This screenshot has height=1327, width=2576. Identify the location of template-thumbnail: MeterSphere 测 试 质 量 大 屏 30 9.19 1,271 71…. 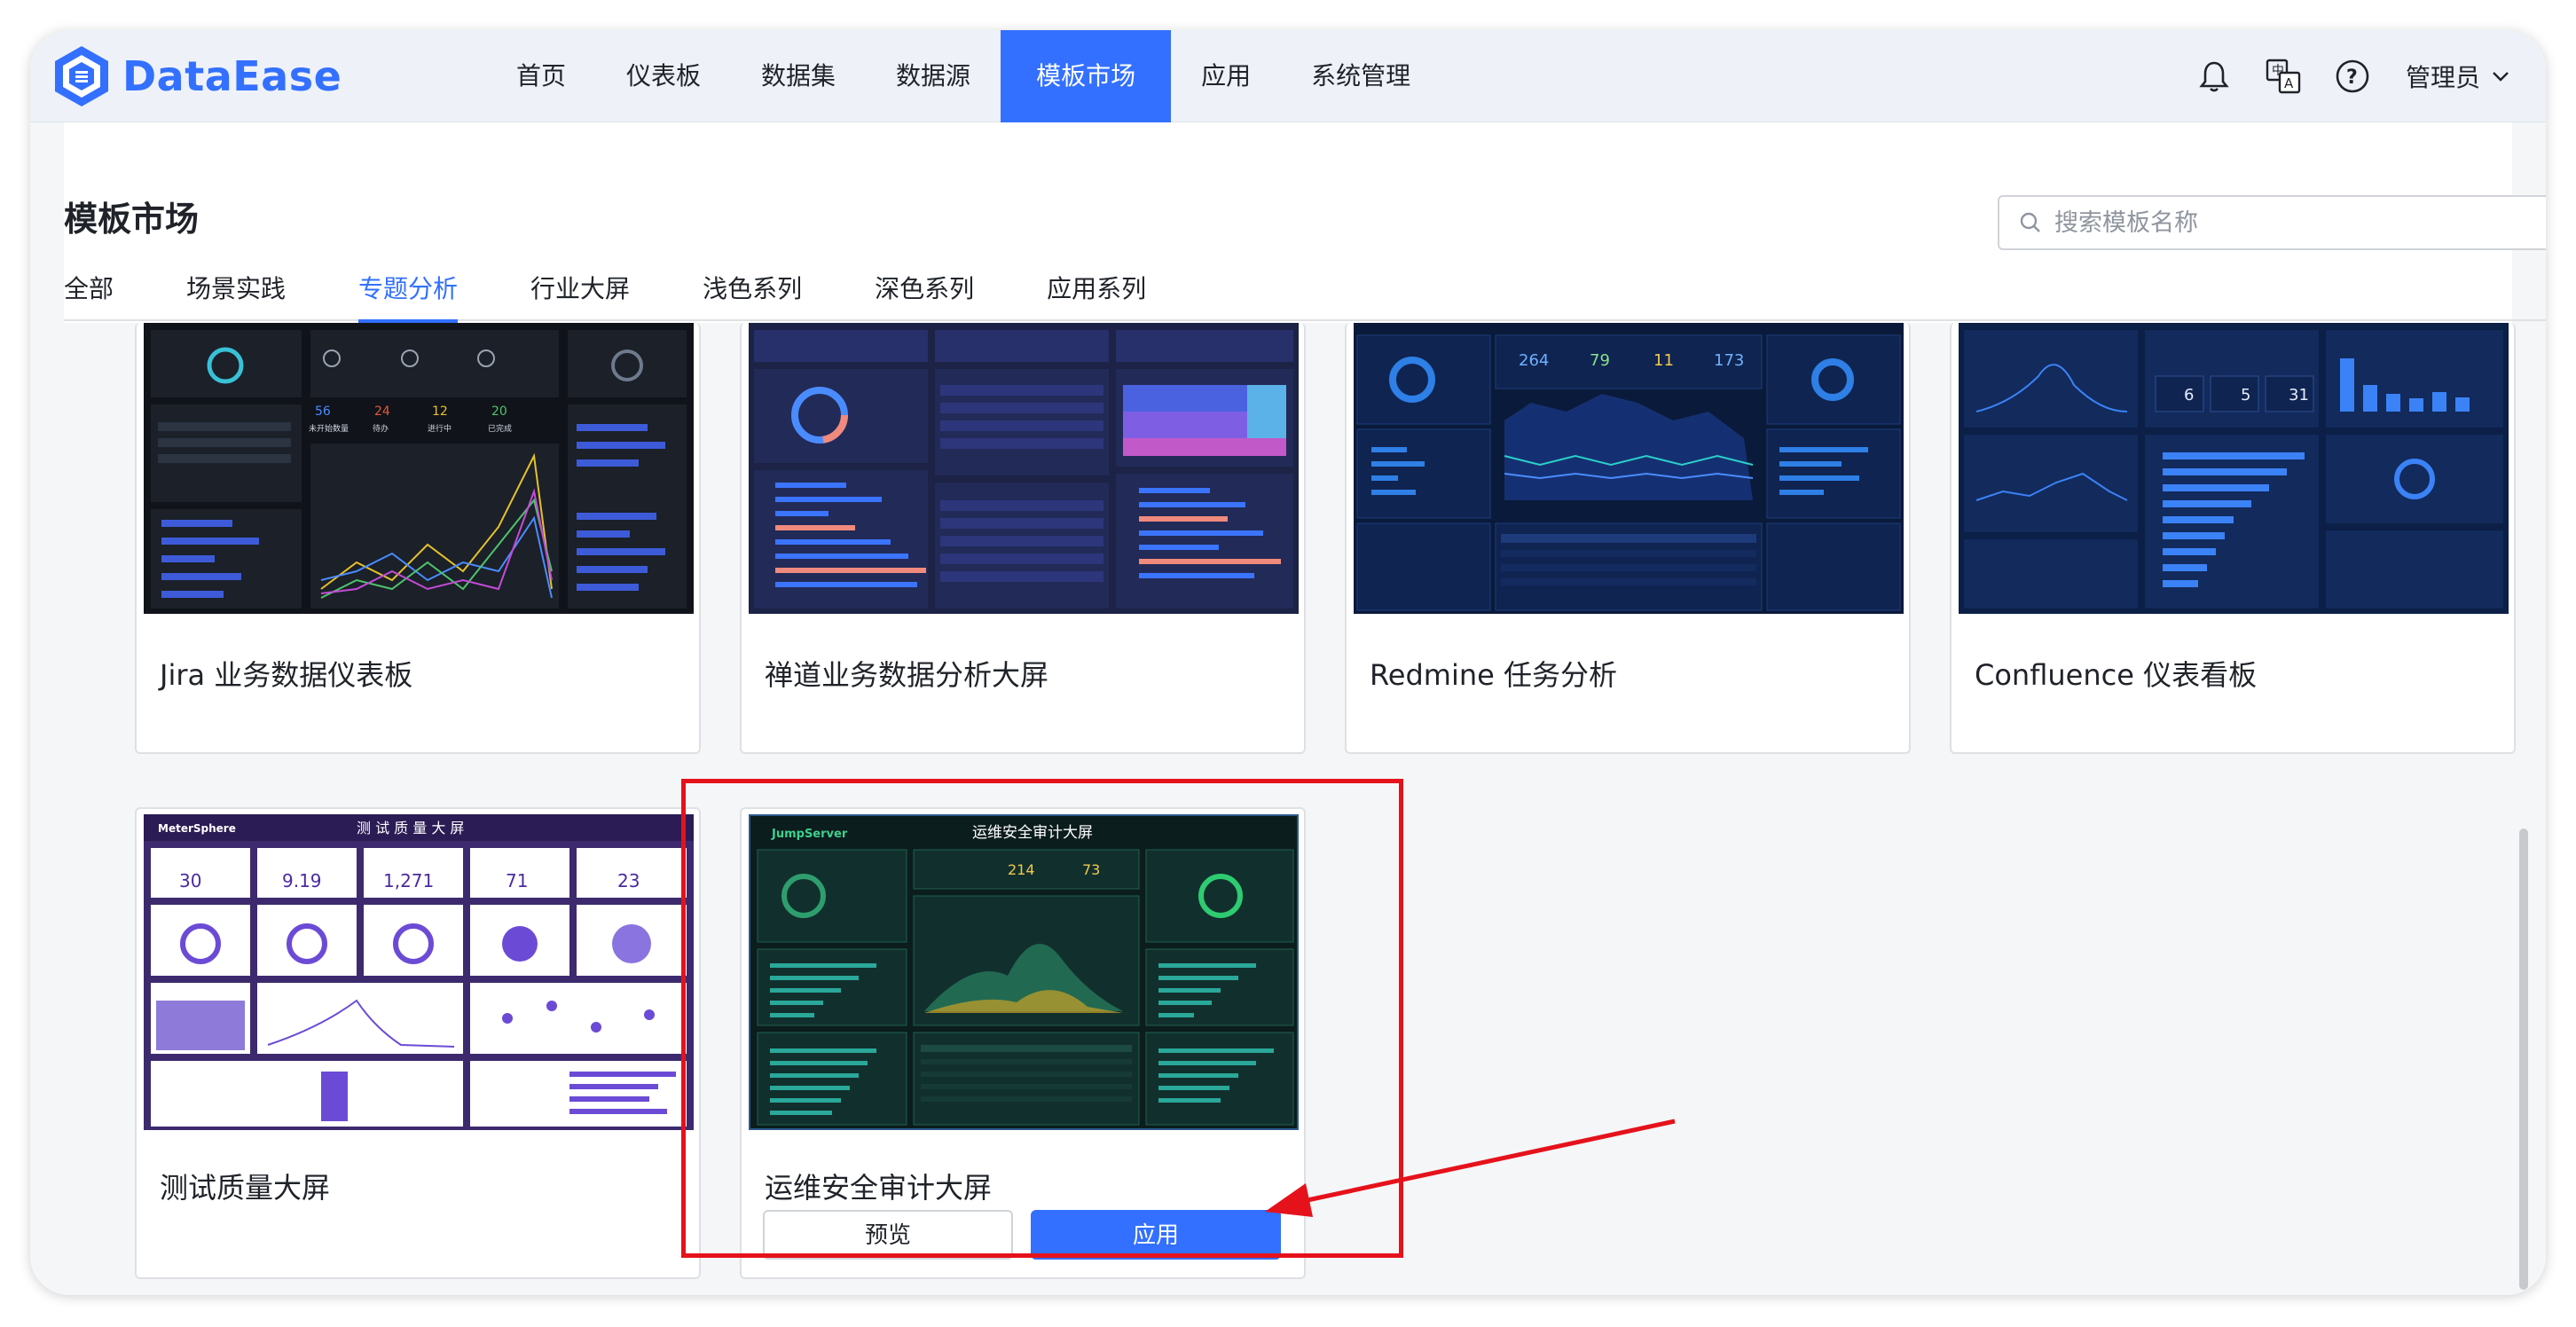
(419, 972).